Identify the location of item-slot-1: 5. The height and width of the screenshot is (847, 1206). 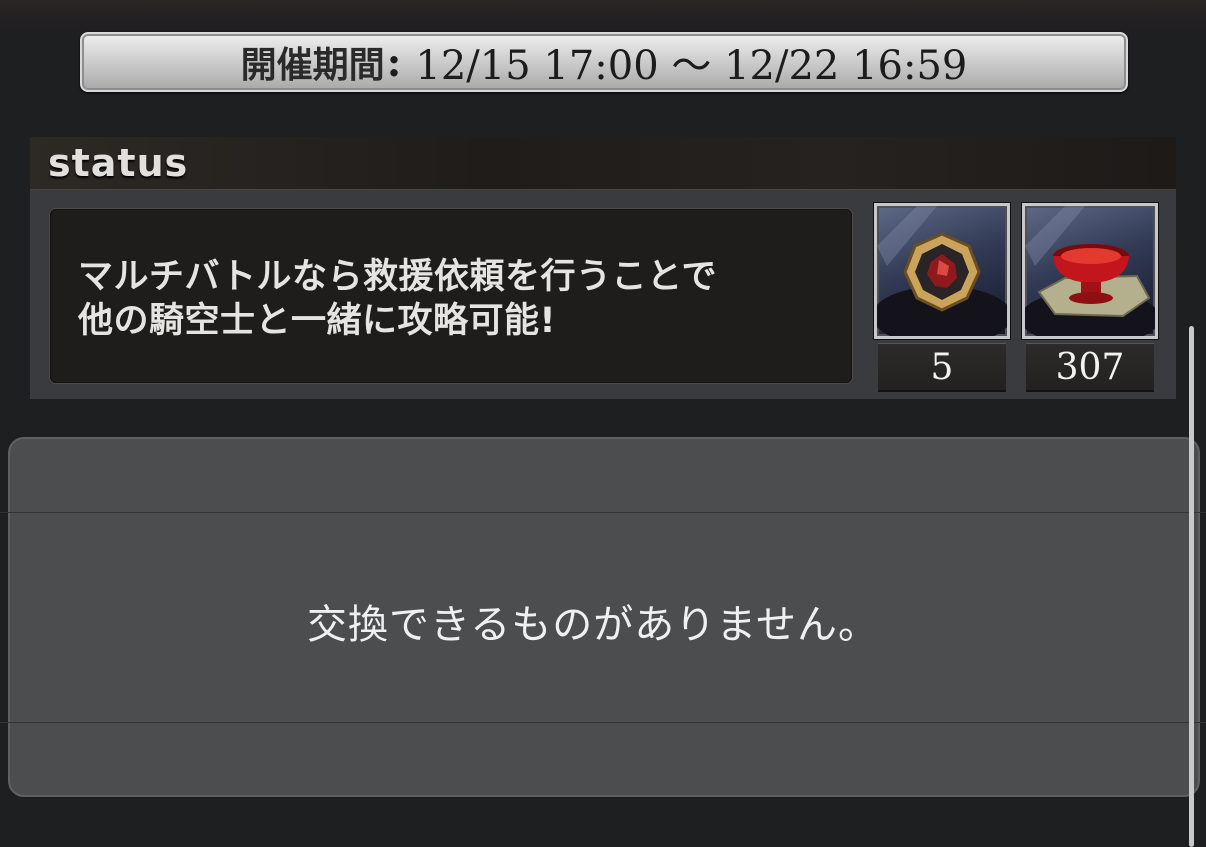
(942, 297).